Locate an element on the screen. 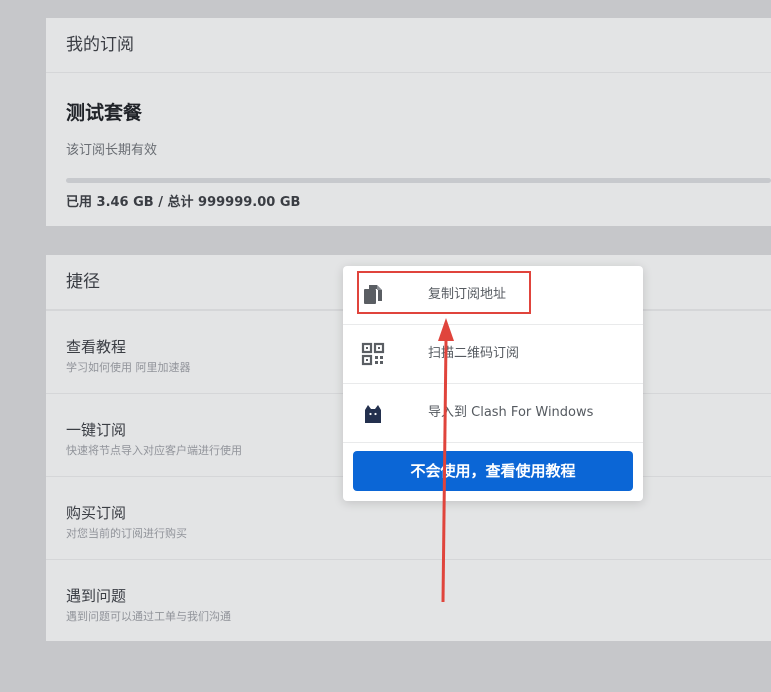 This screenshot has height=692, width=771. annotation-arrow is located at coordinates (446, 460).